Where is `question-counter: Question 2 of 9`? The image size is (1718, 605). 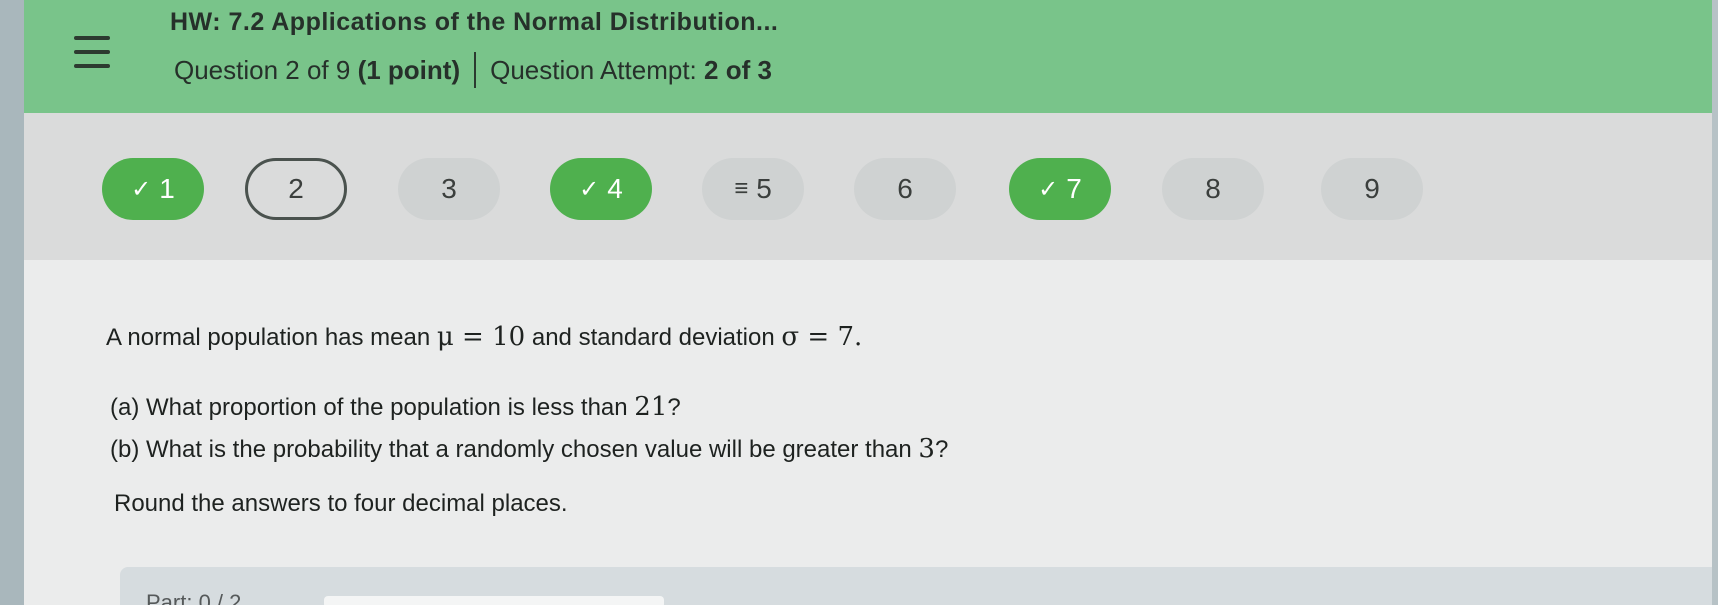 question-counter: Question 2 of 9 is located at coordinates (262, 69).